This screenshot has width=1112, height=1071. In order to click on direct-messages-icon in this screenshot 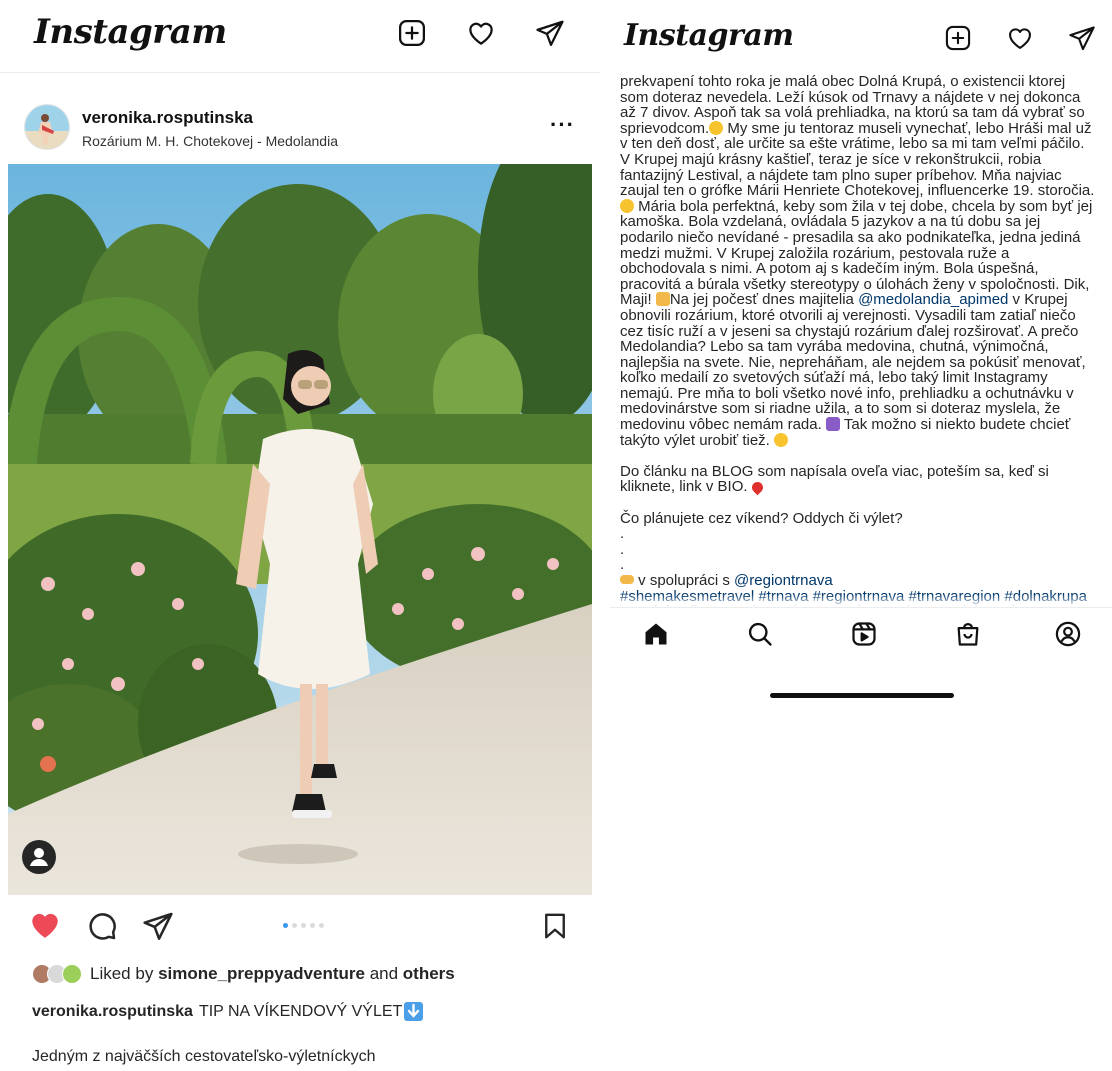, I will do `click(550, 33)`.